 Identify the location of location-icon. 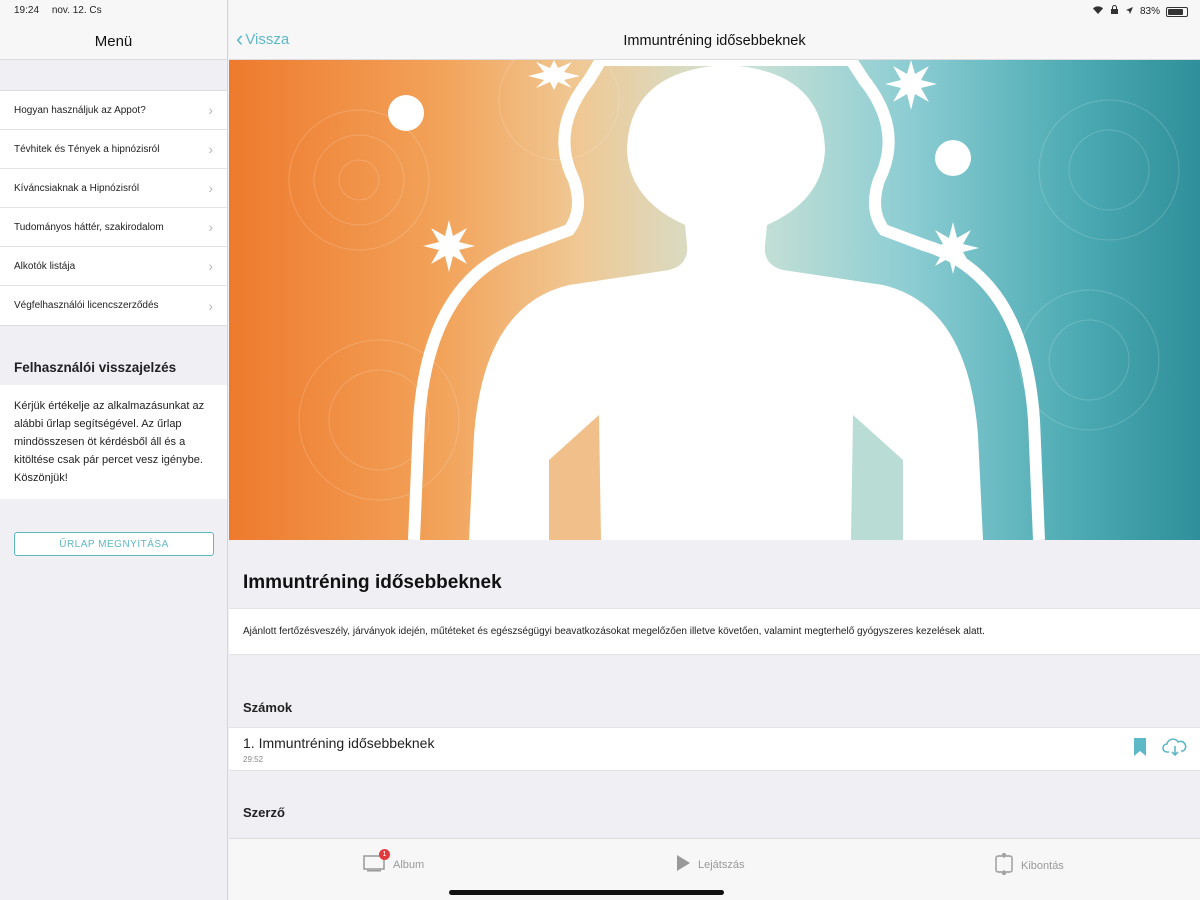
(1129, 12).